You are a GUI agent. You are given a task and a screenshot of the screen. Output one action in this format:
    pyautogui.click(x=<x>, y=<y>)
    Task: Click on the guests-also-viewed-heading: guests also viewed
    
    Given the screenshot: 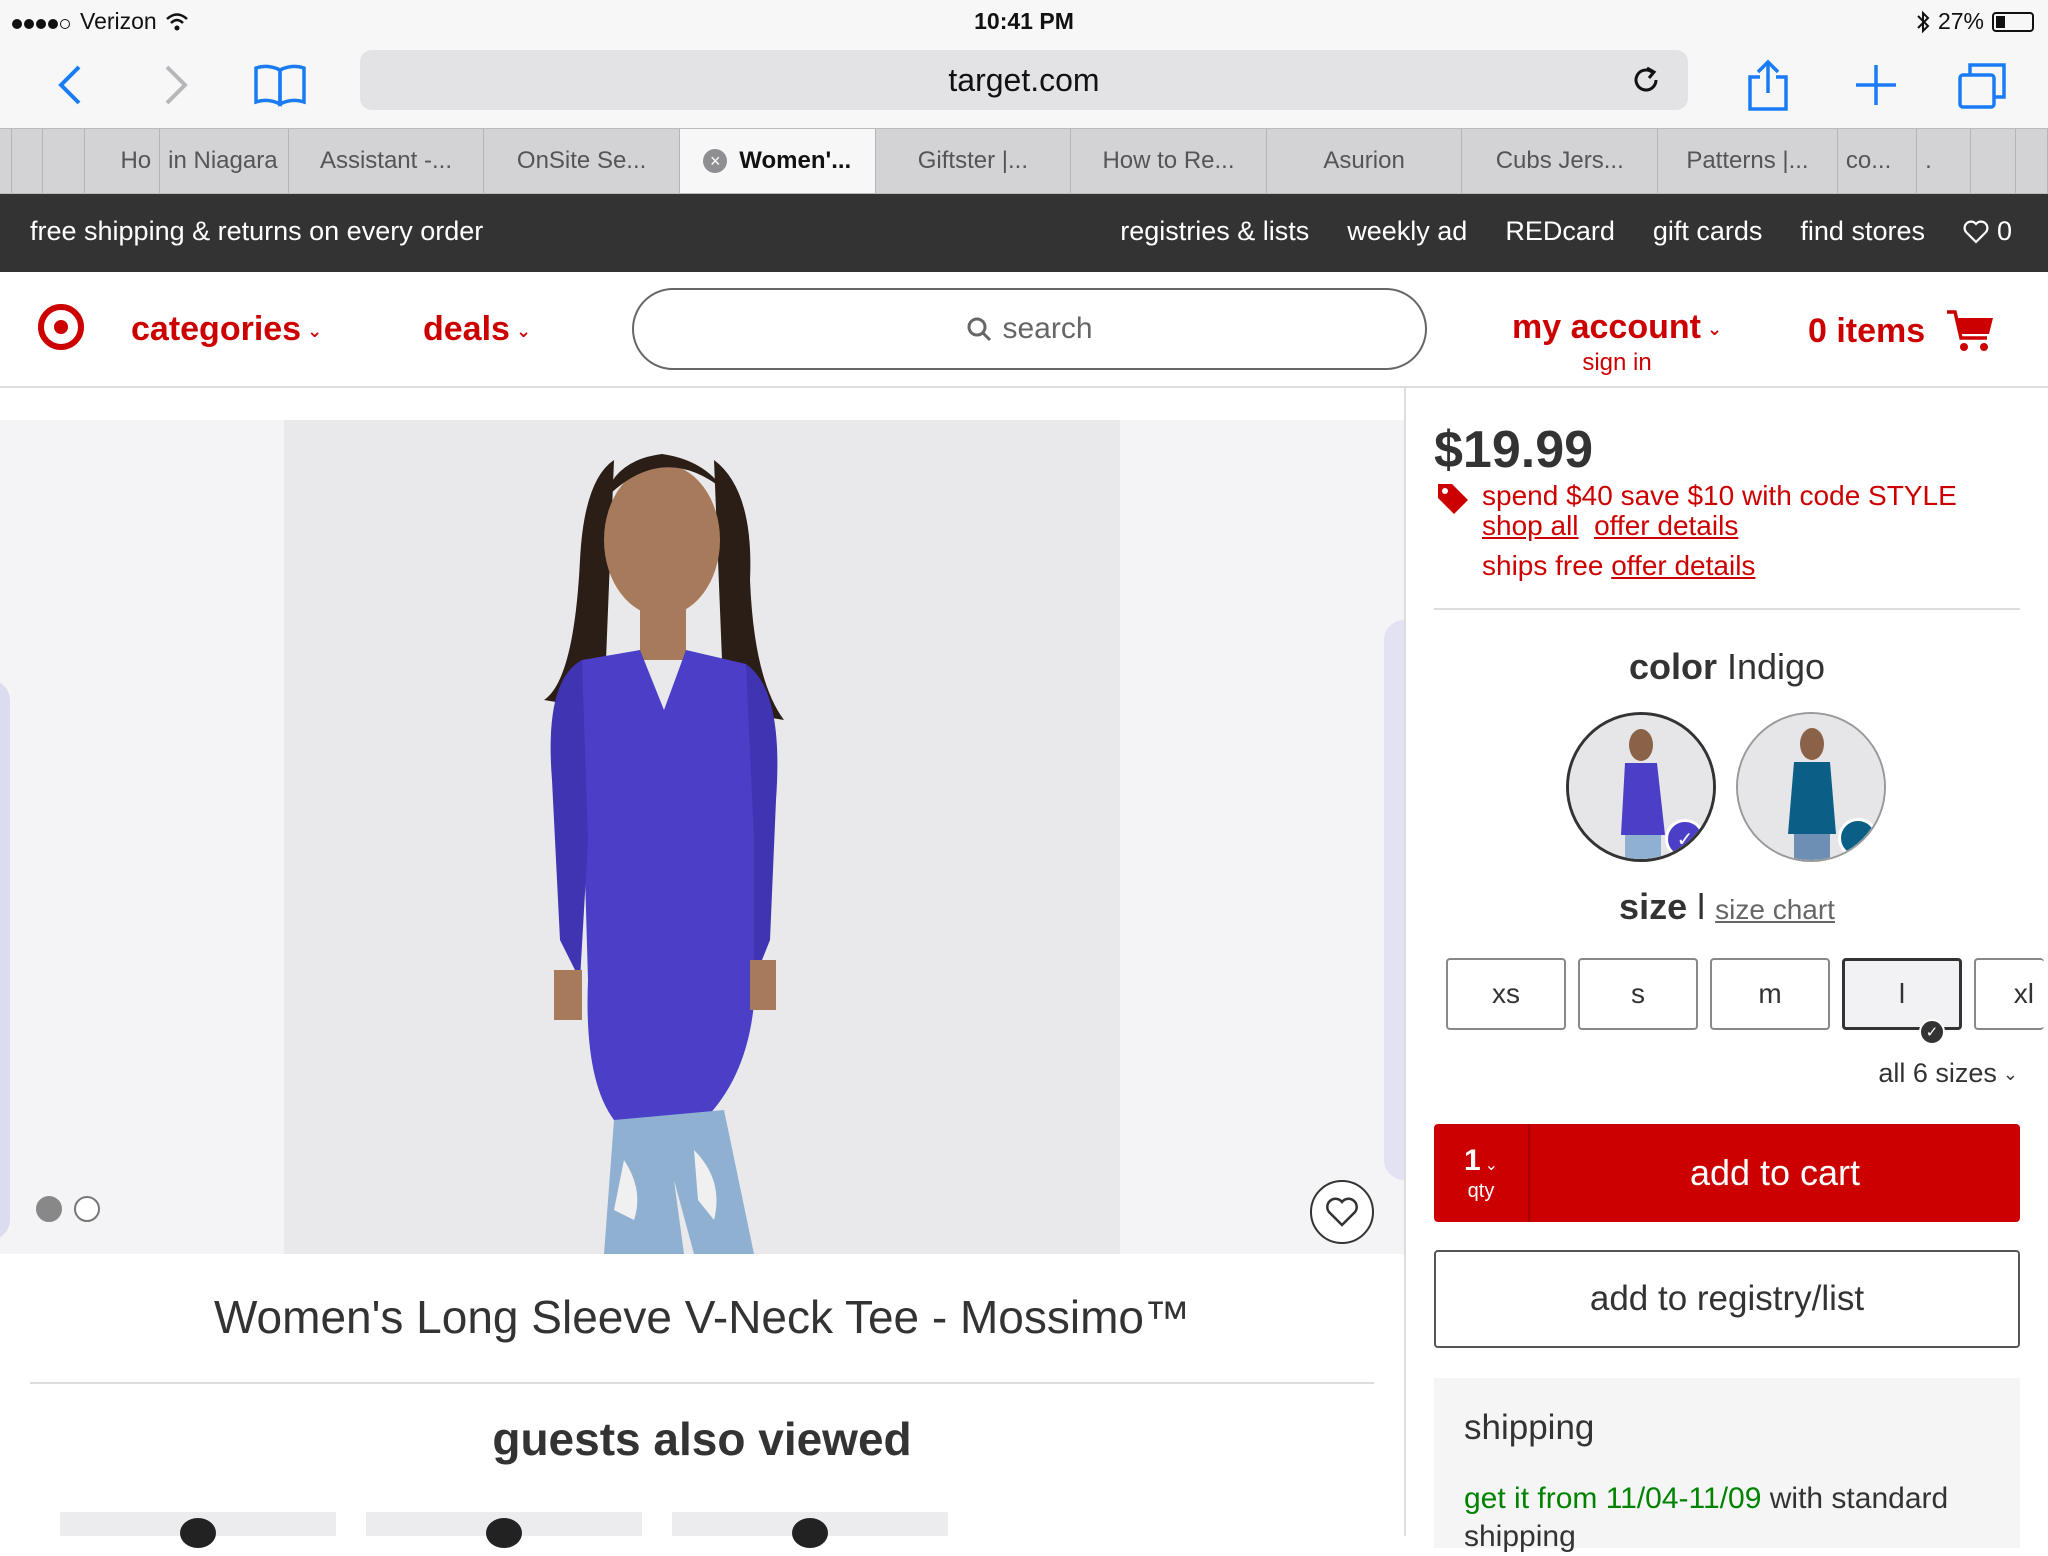 What is the action you would take?
    pyautogui.click(x=702, y=1439)
    